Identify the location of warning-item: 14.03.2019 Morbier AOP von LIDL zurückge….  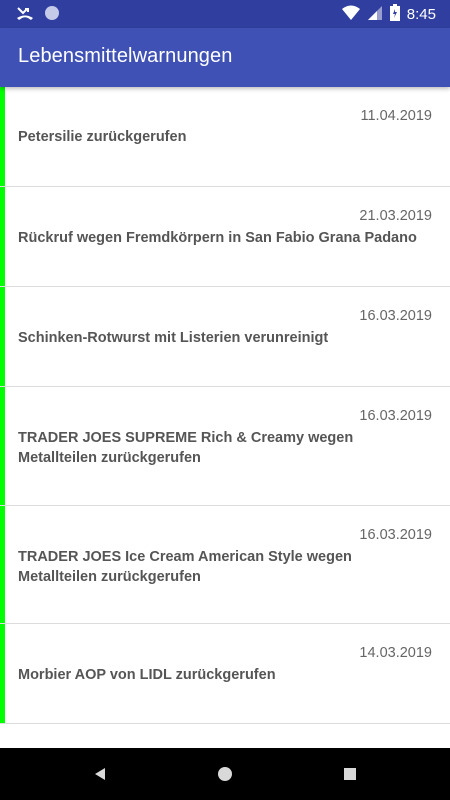
(225, 674).